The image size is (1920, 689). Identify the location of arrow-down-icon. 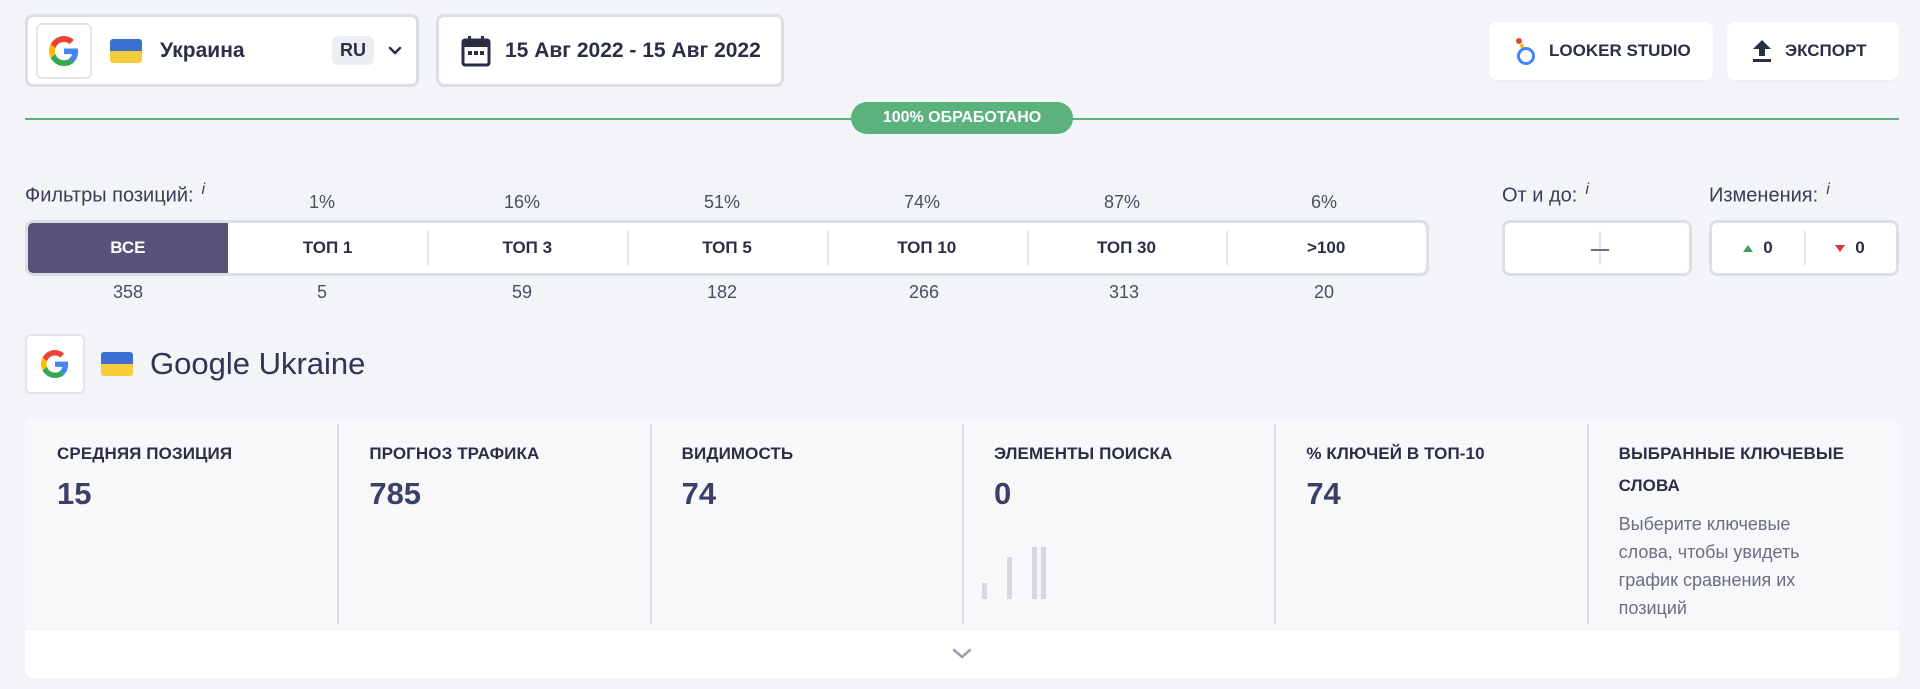
(1840, 248).